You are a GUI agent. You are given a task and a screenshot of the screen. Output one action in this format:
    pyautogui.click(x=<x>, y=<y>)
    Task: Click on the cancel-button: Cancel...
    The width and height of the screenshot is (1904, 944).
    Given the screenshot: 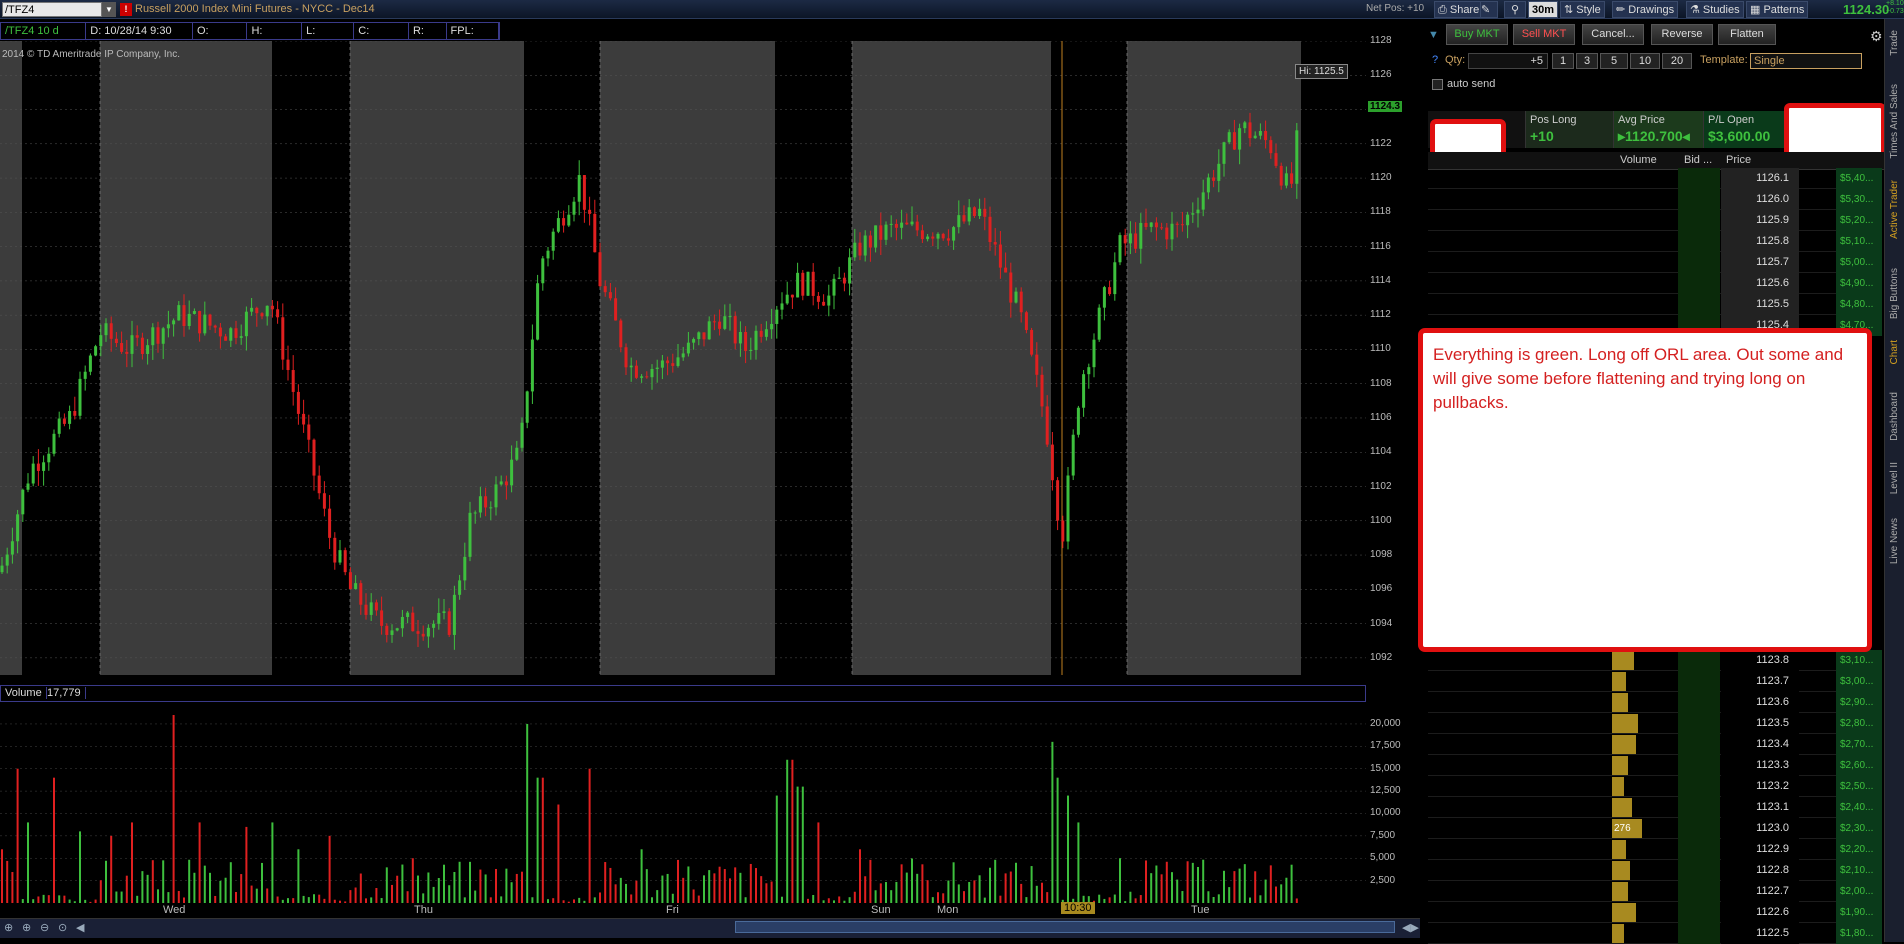 What is the action you would take?
    pyautogui.click(x=1613, y=34)
    